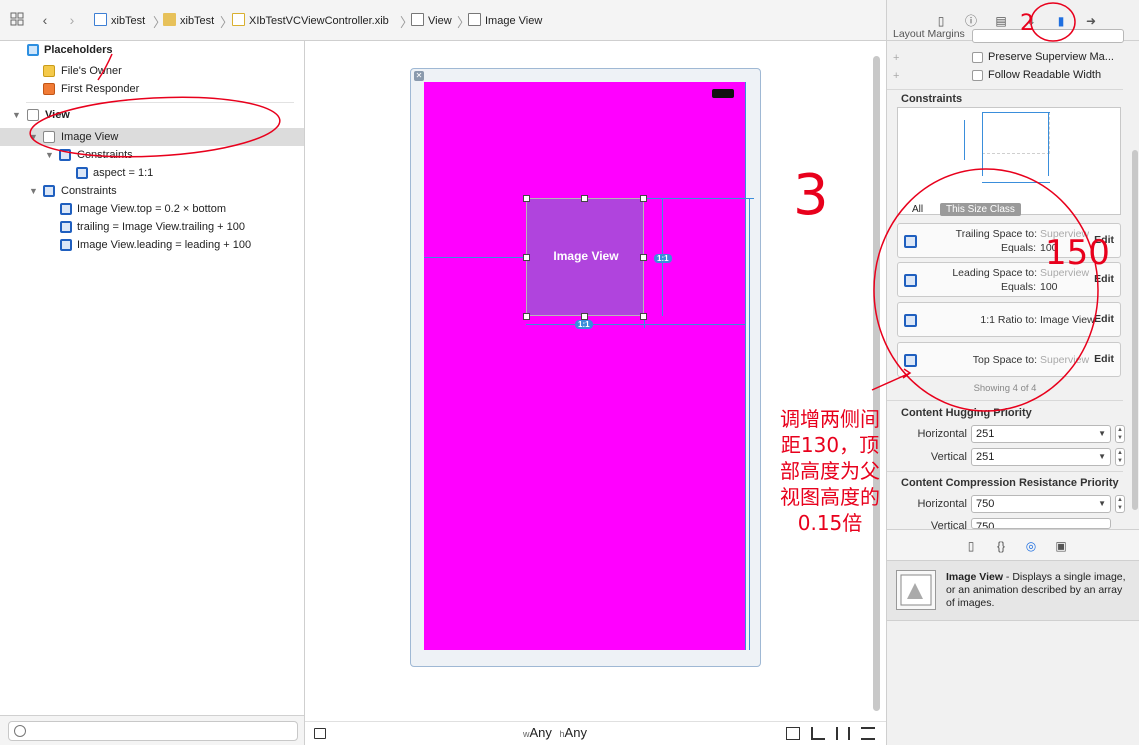 The image size is (1139, 745). Describe the element at coordinates (1041, 523) in the screenshot. I see `compression-vertical-field: 750` at that location.